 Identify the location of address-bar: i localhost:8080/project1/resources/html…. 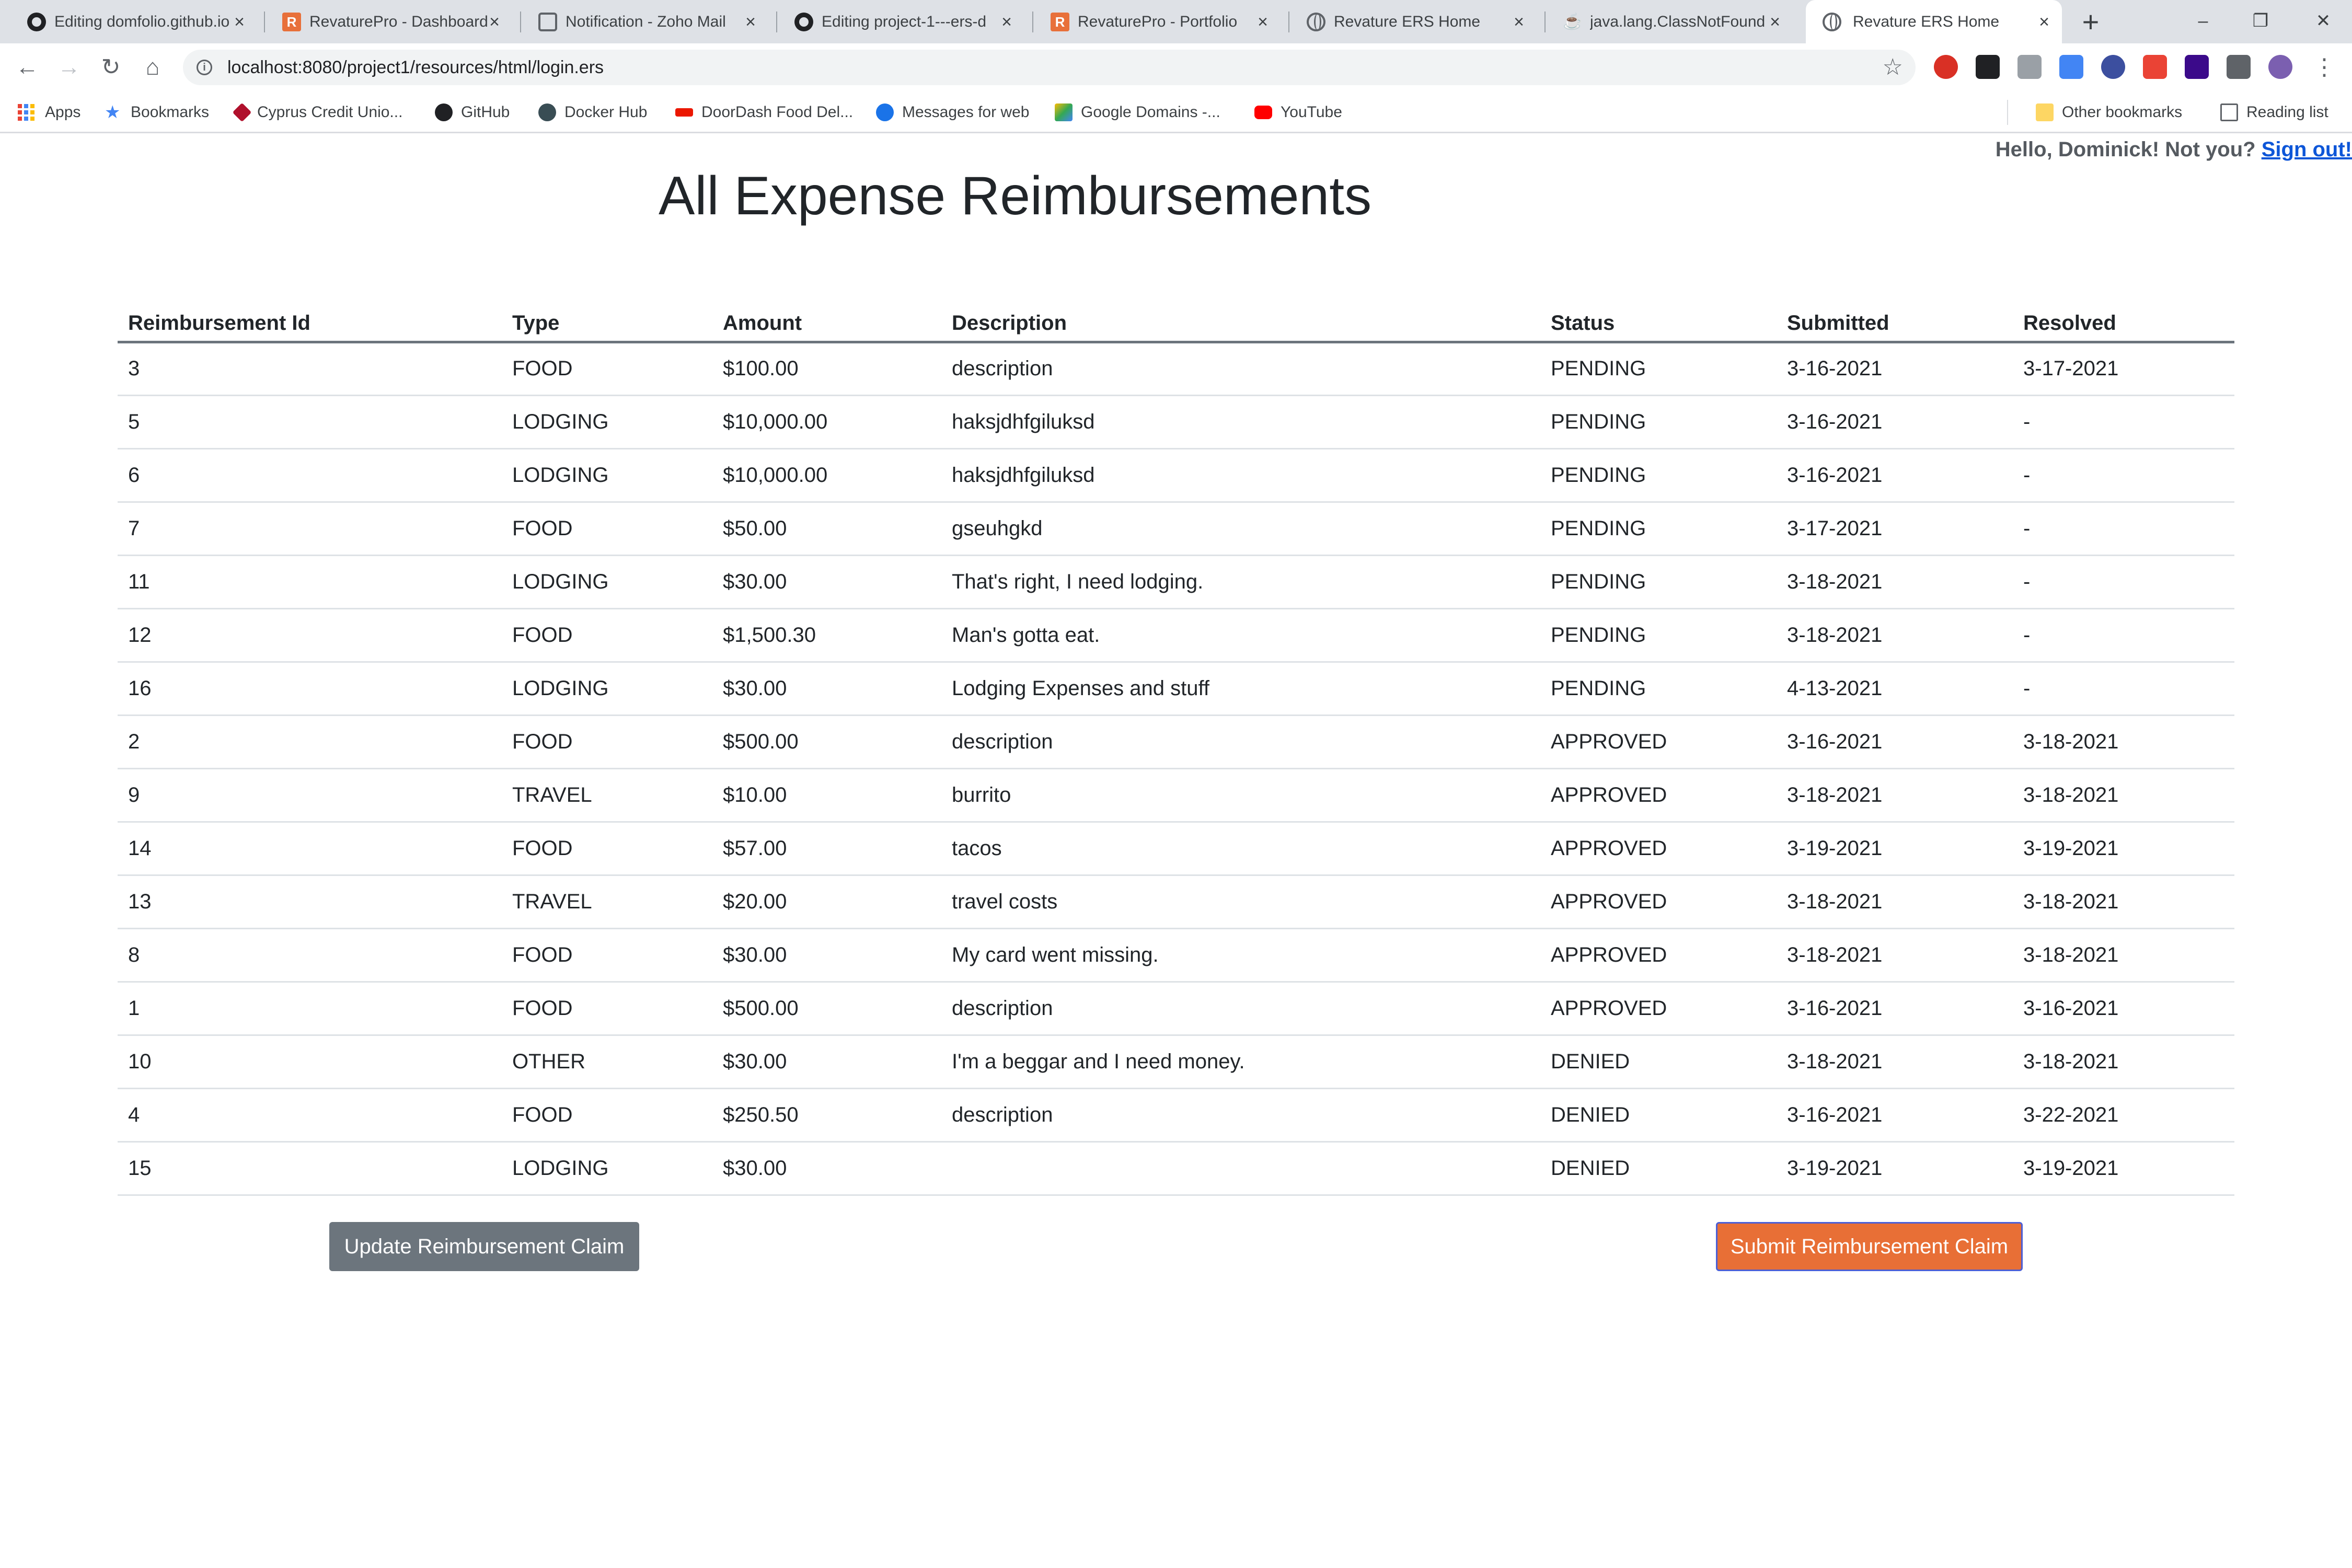
(1049, 67).